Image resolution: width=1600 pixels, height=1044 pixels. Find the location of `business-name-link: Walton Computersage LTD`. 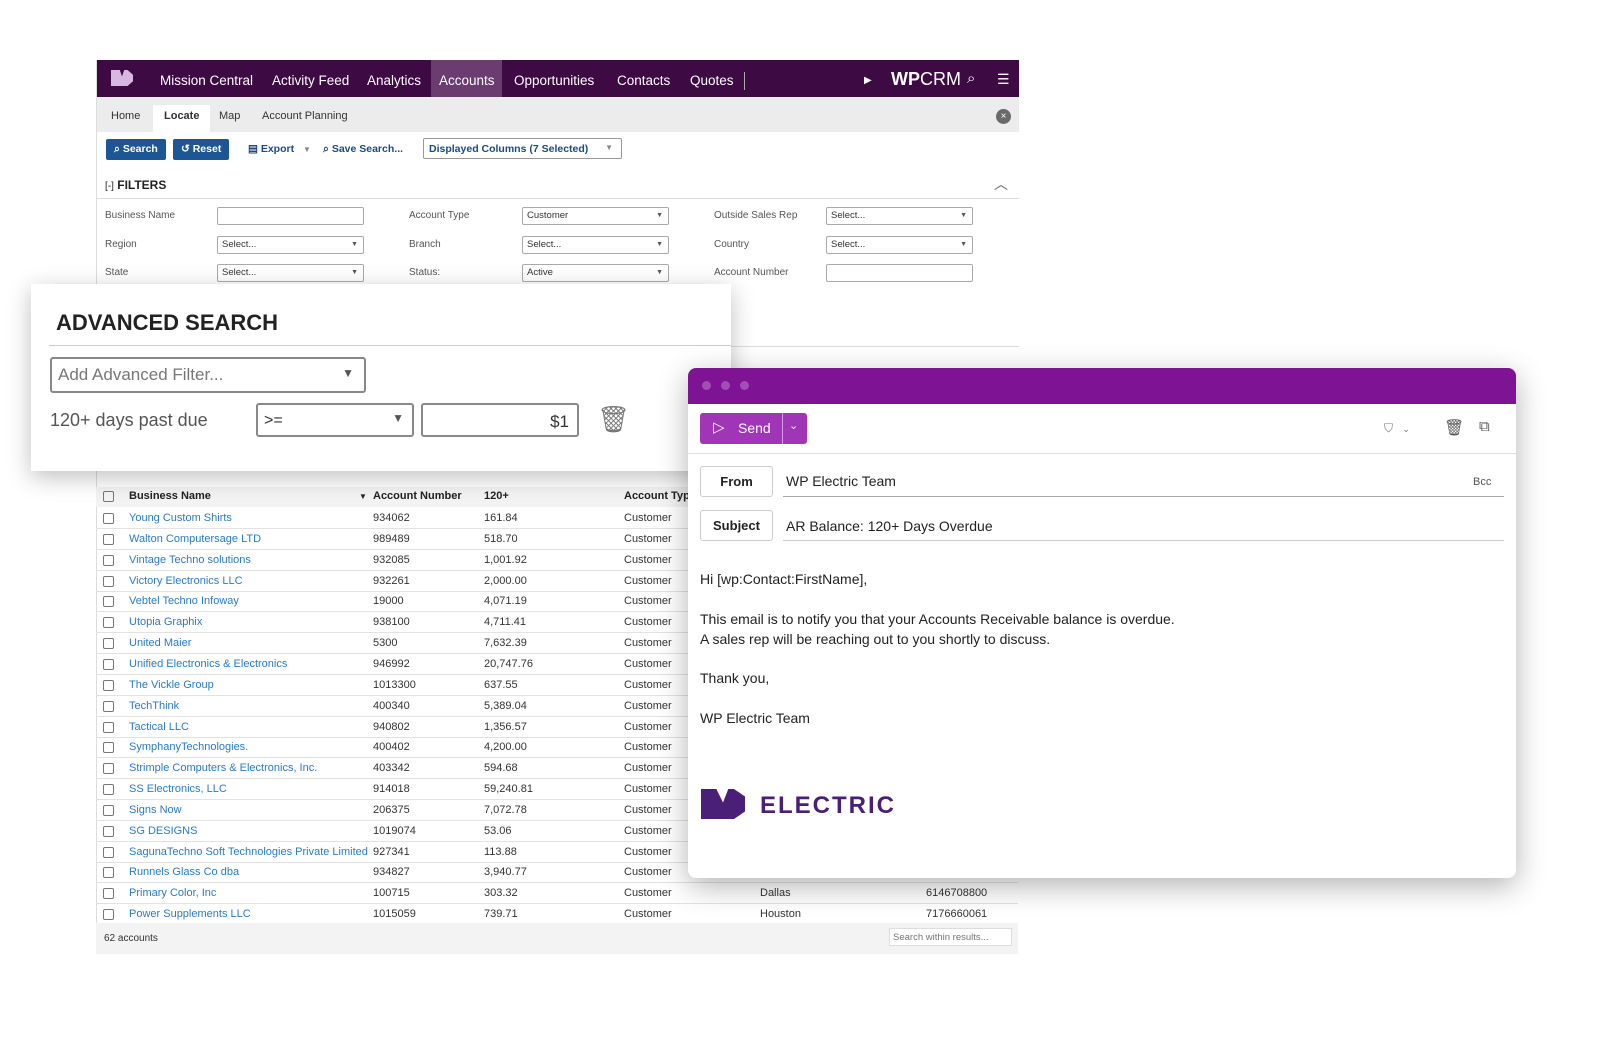

business-name-link: Walton Computersage LTD is located at coordinates (195, 539).